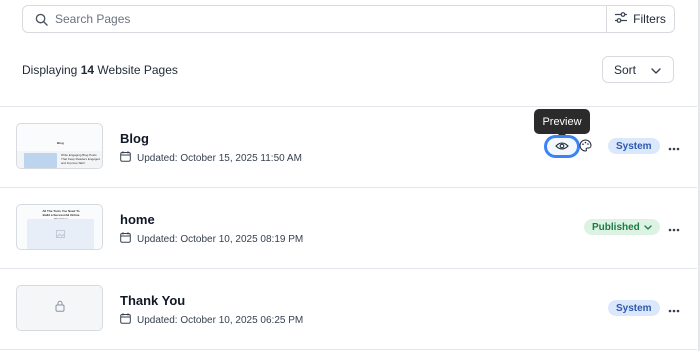 The width and height of the screenshot is (700, 351). I want to click on search-input, so click(330, 19).